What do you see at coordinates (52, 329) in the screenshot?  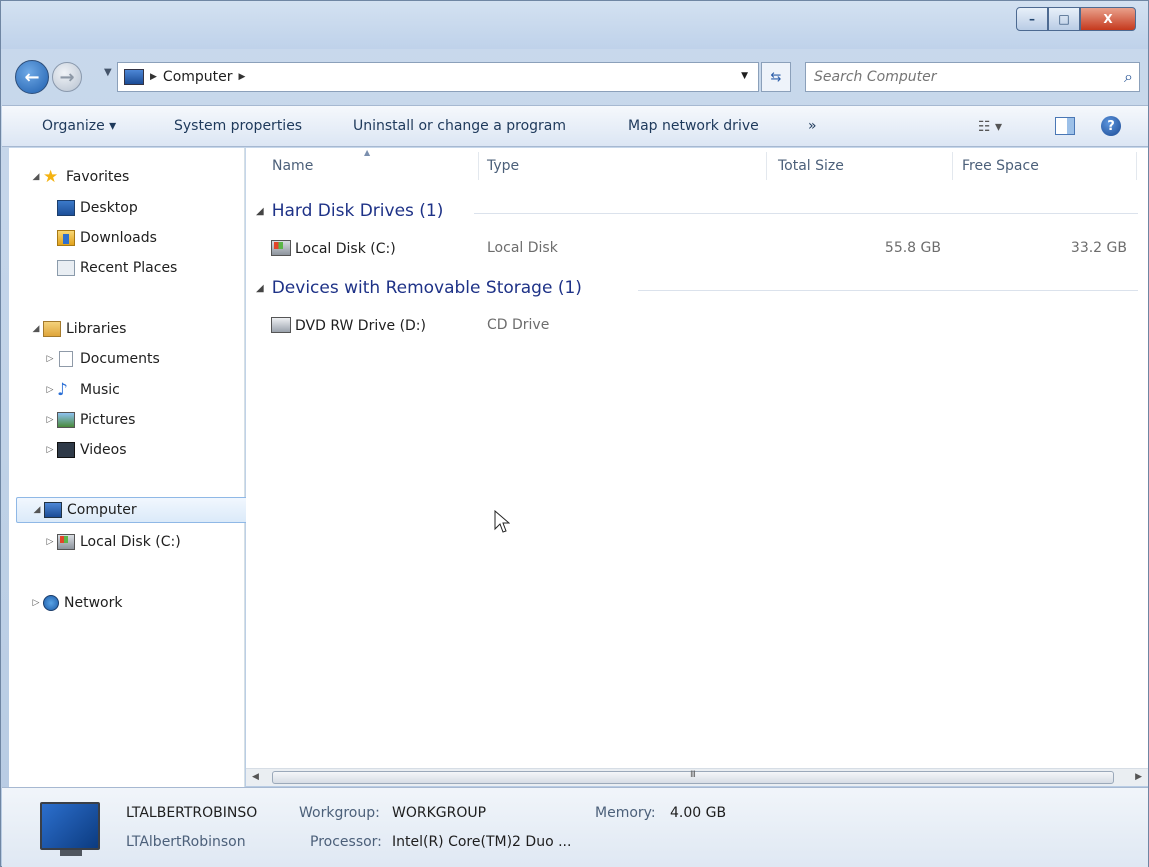 I see `libraries-icon` at bounding box center [52, 329].